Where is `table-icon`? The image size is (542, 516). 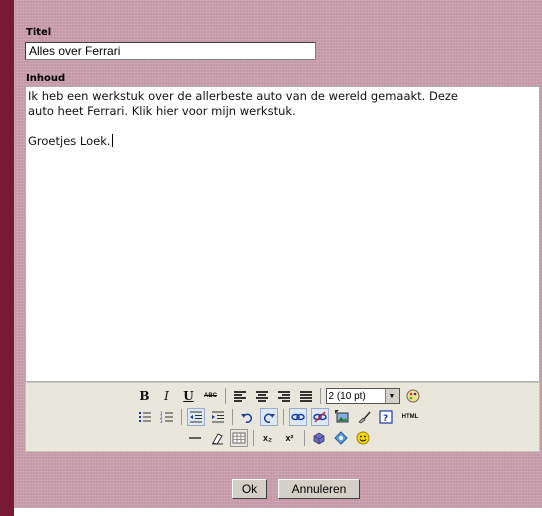 table-icon is located at coordinates (238, 438).